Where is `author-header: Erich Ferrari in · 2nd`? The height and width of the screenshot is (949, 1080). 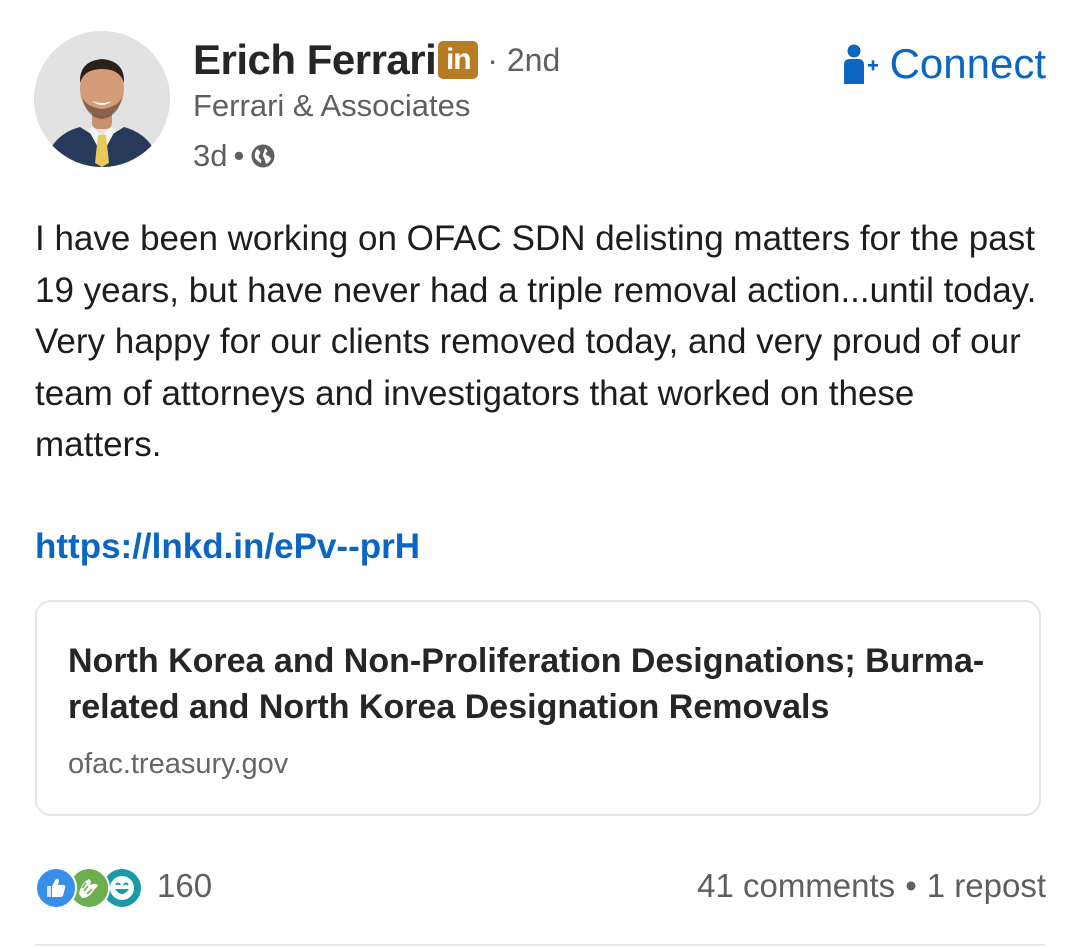 author-header: Erich Ferrari in · 2nd is located at coordinates (376, 60).